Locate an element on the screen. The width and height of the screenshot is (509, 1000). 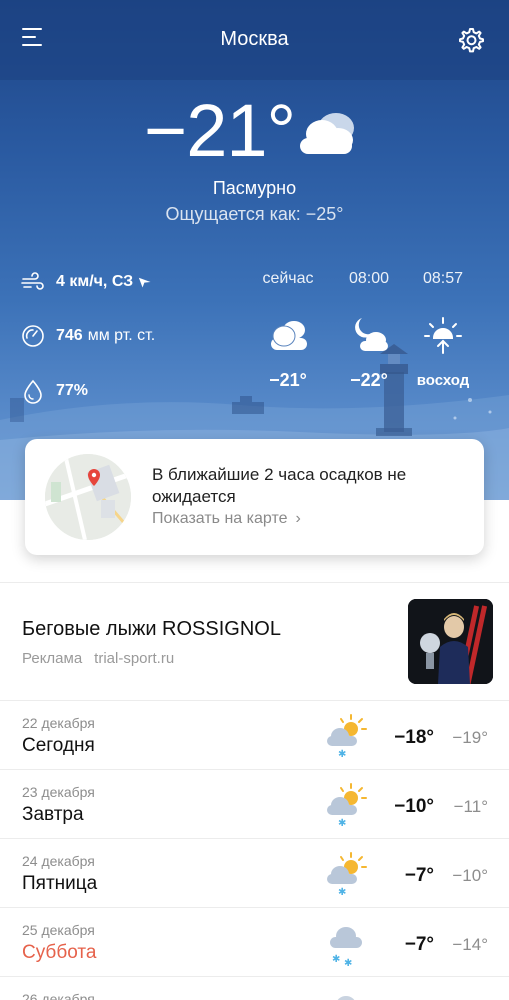
ad-meta: Реклама trial-sport.ru is located at coordinates (104, 658).